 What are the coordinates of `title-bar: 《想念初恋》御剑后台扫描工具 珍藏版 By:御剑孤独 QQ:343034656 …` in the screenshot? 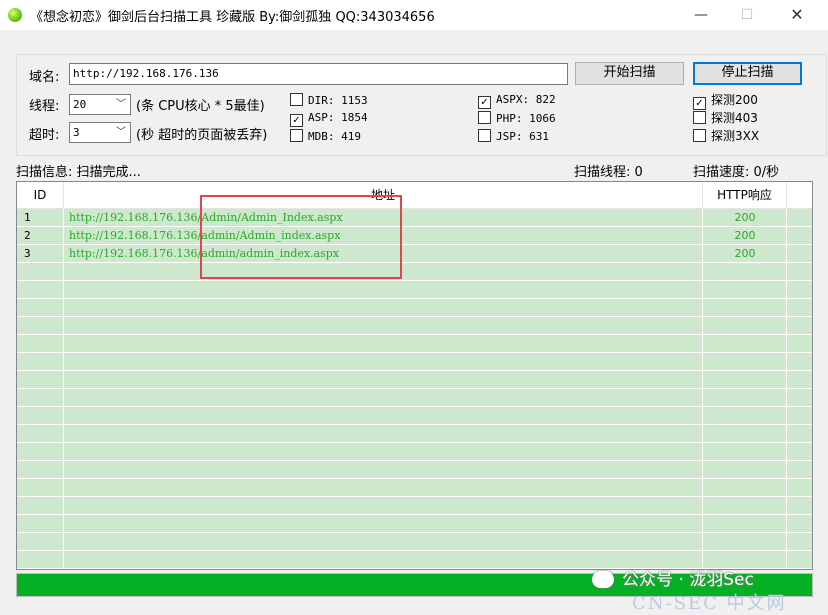 It's located at (414, 15).